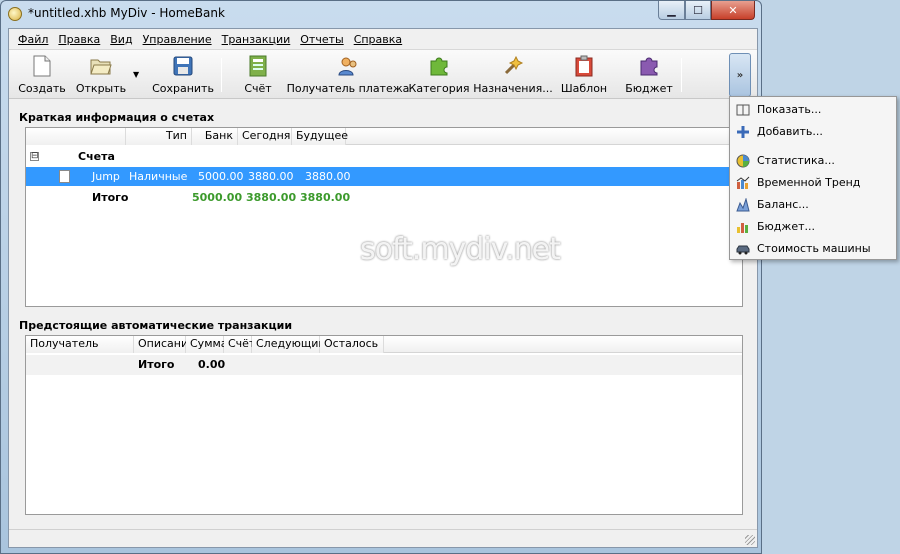 The image size is (900, 554). I want to click on total-label: Итого, so click(110, 197).